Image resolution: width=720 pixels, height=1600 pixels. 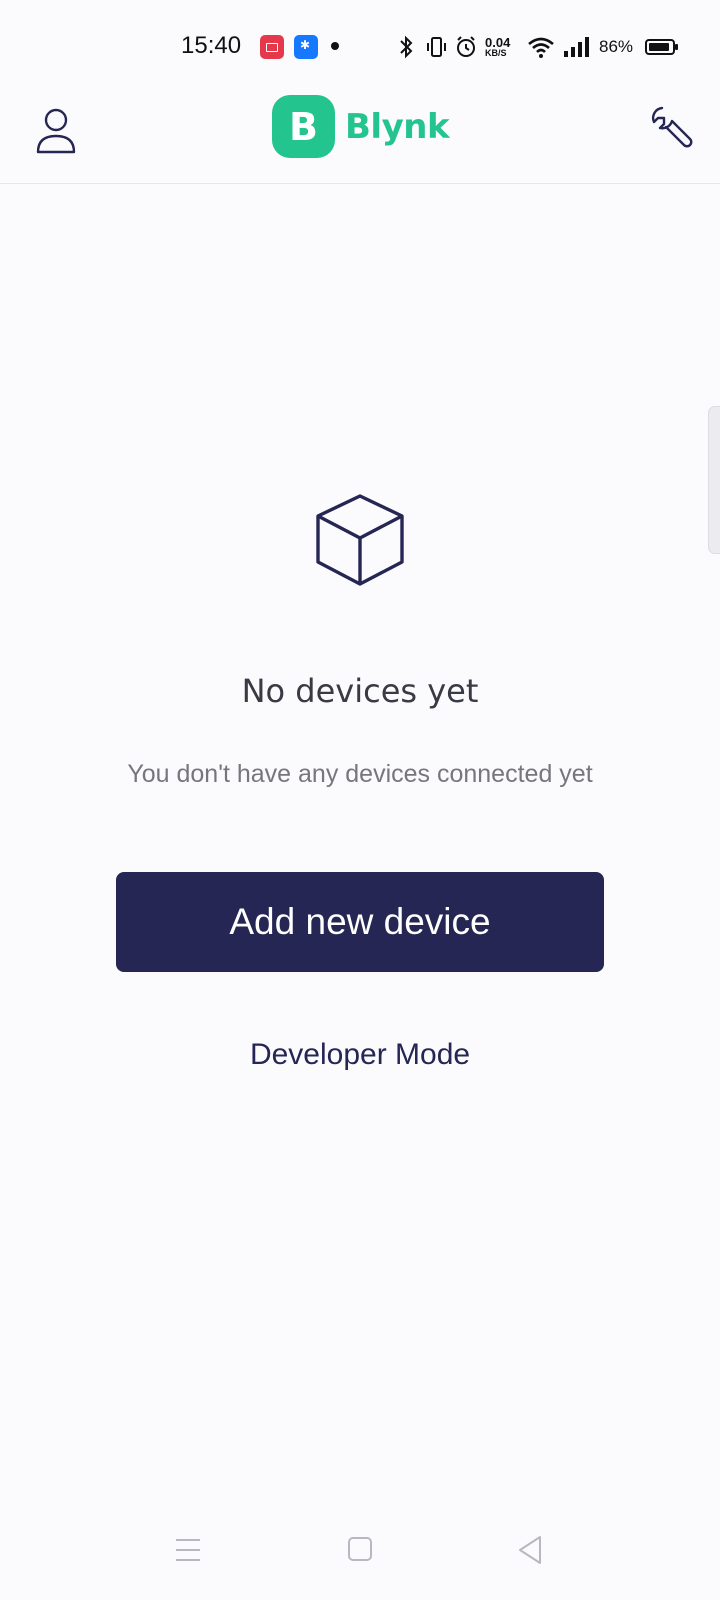 I want to click on logo-letter: B, so click(x=303, y=126).